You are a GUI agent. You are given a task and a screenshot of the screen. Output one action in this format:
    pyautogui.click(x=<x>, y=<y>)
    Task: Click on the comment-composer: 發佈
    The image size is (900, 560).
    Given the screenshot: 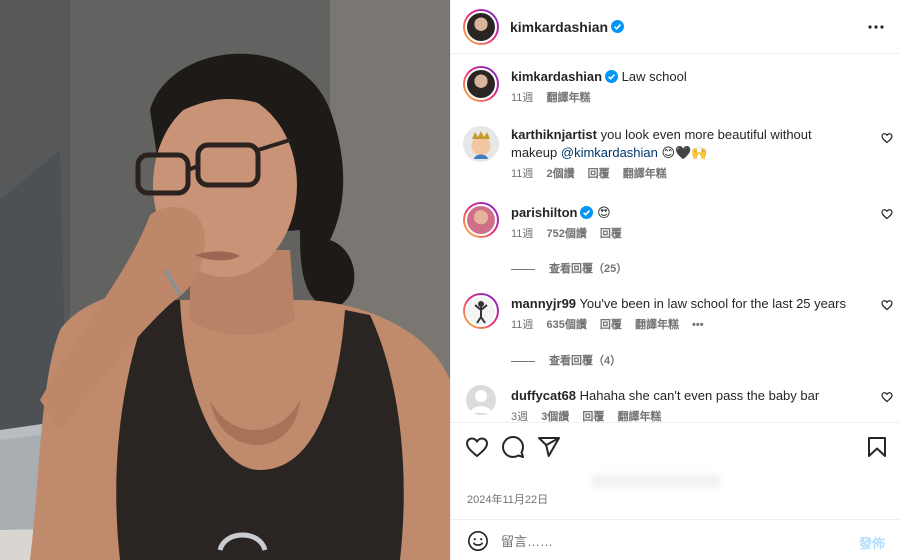 What is the action you would take?
    pyautogui.click(x=675, y=539)
    